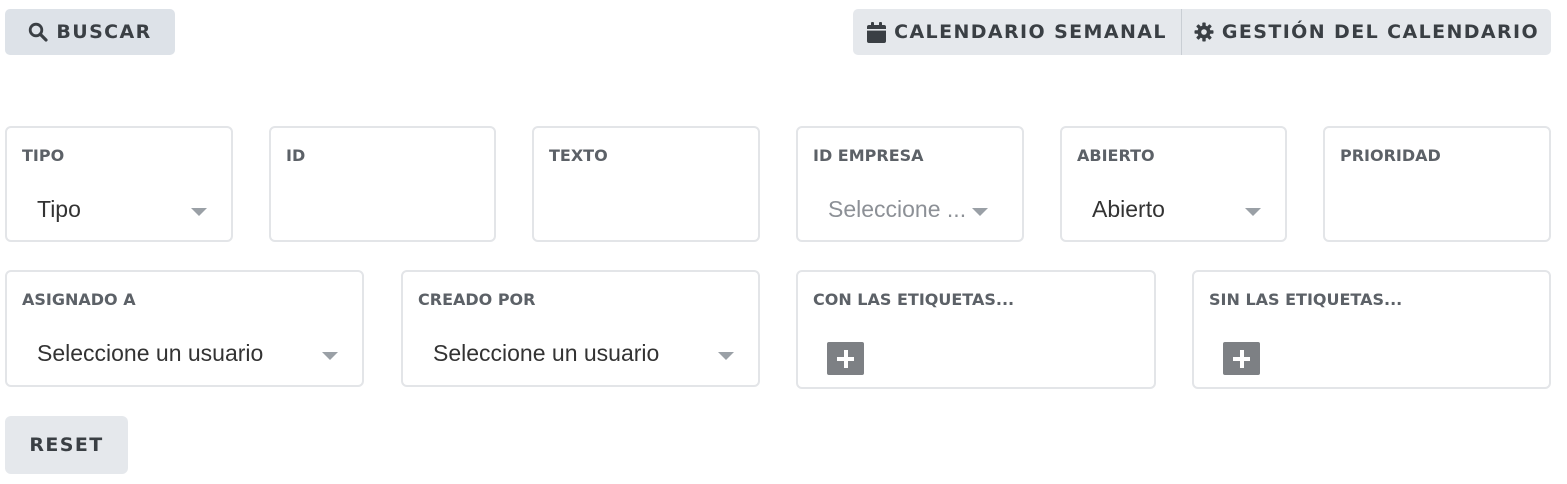 This screenshot has height=484, width=1567. I want to click on weekly-calendar-label: CALENDARIO SEMANAL, so click(1030, 32).